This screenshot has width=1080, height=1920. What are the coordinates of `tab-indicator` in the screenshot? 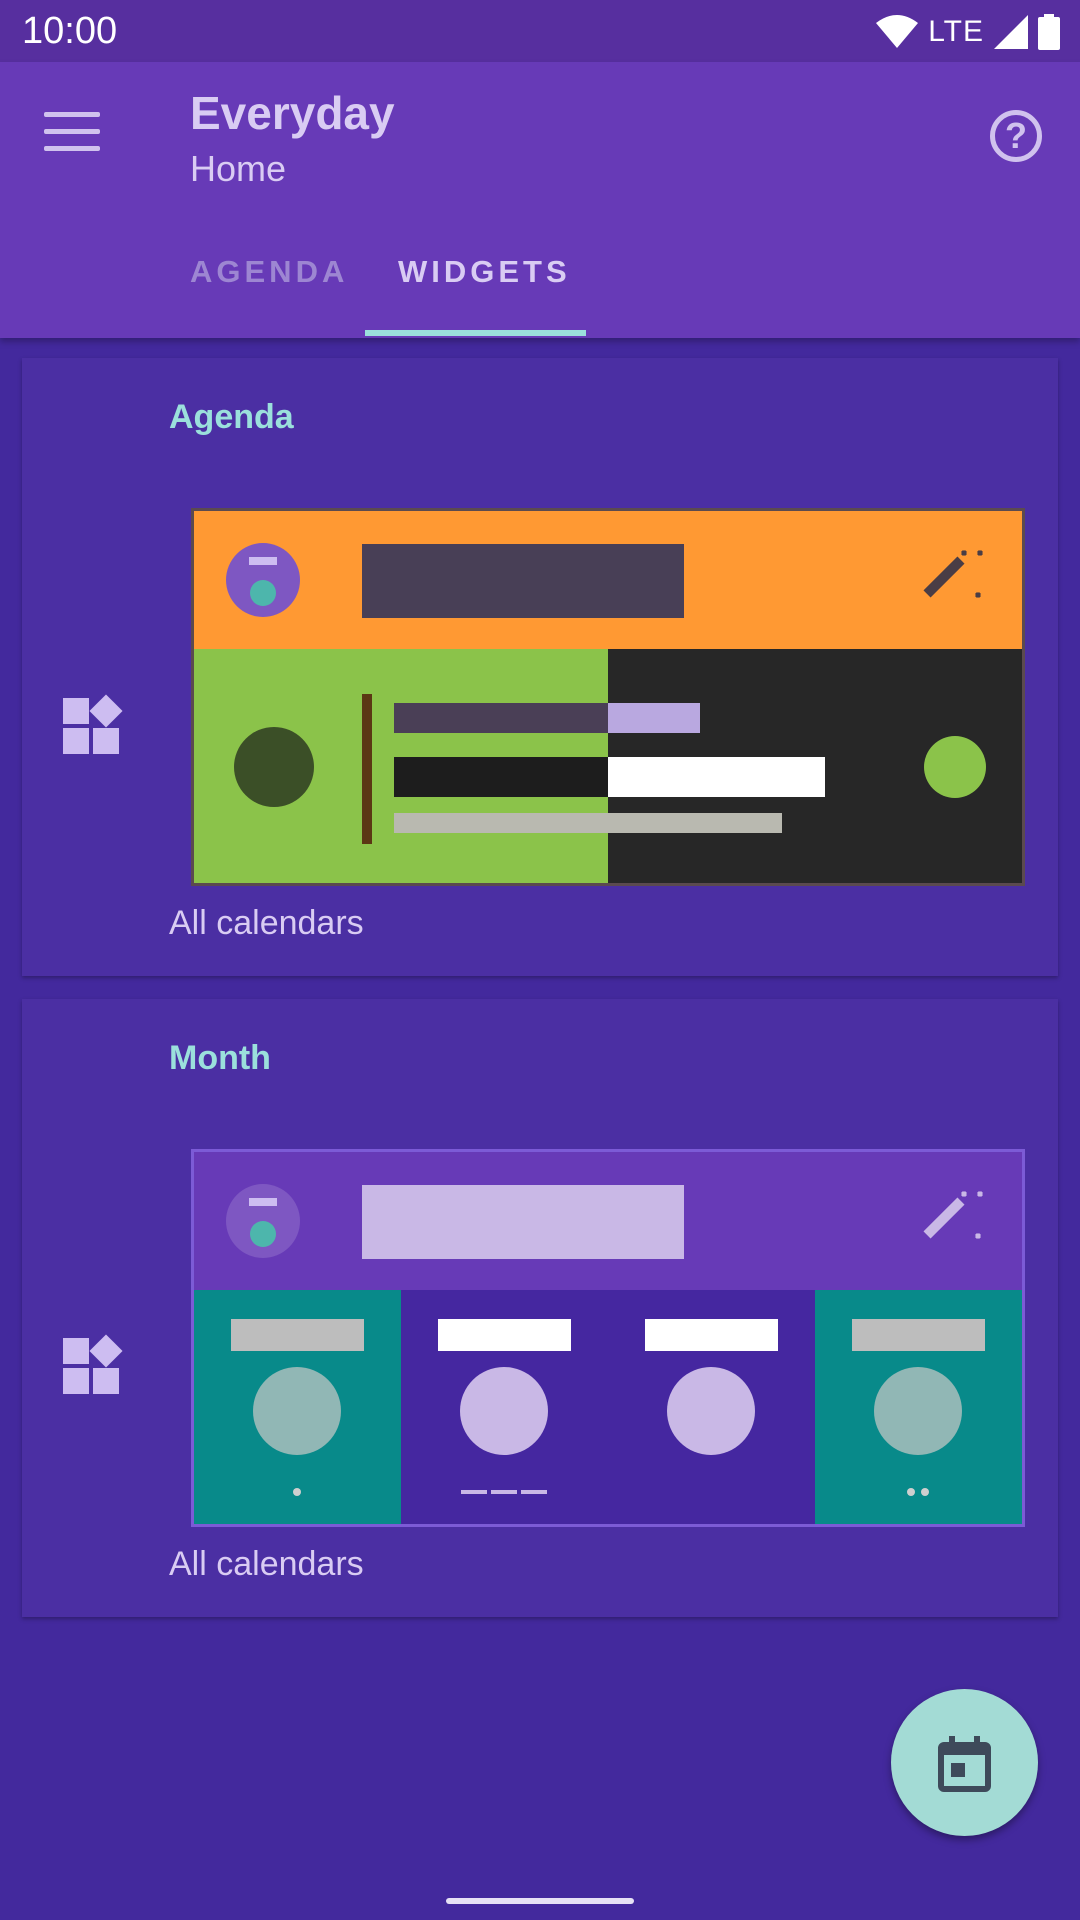 It's located at (475, 333).